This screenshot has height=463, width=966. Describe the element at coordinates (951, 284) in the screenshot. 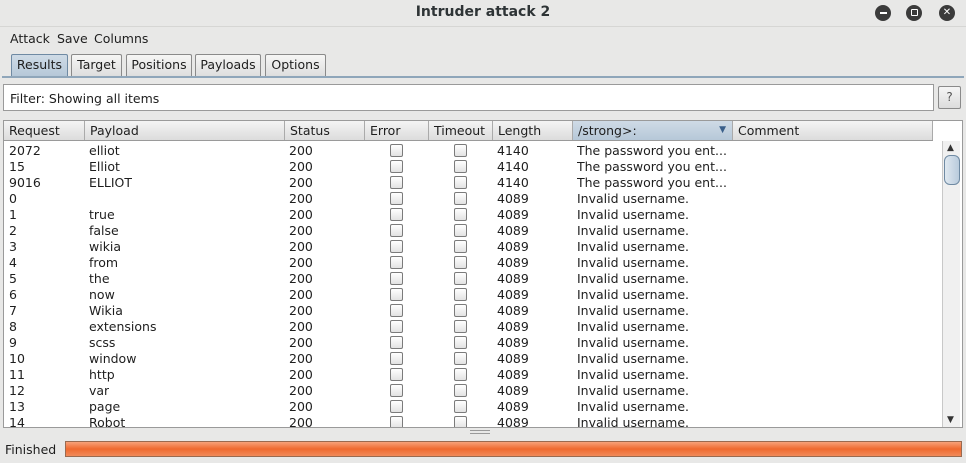

I see `vertical-scrollbar: ▲ ▼` at that location.